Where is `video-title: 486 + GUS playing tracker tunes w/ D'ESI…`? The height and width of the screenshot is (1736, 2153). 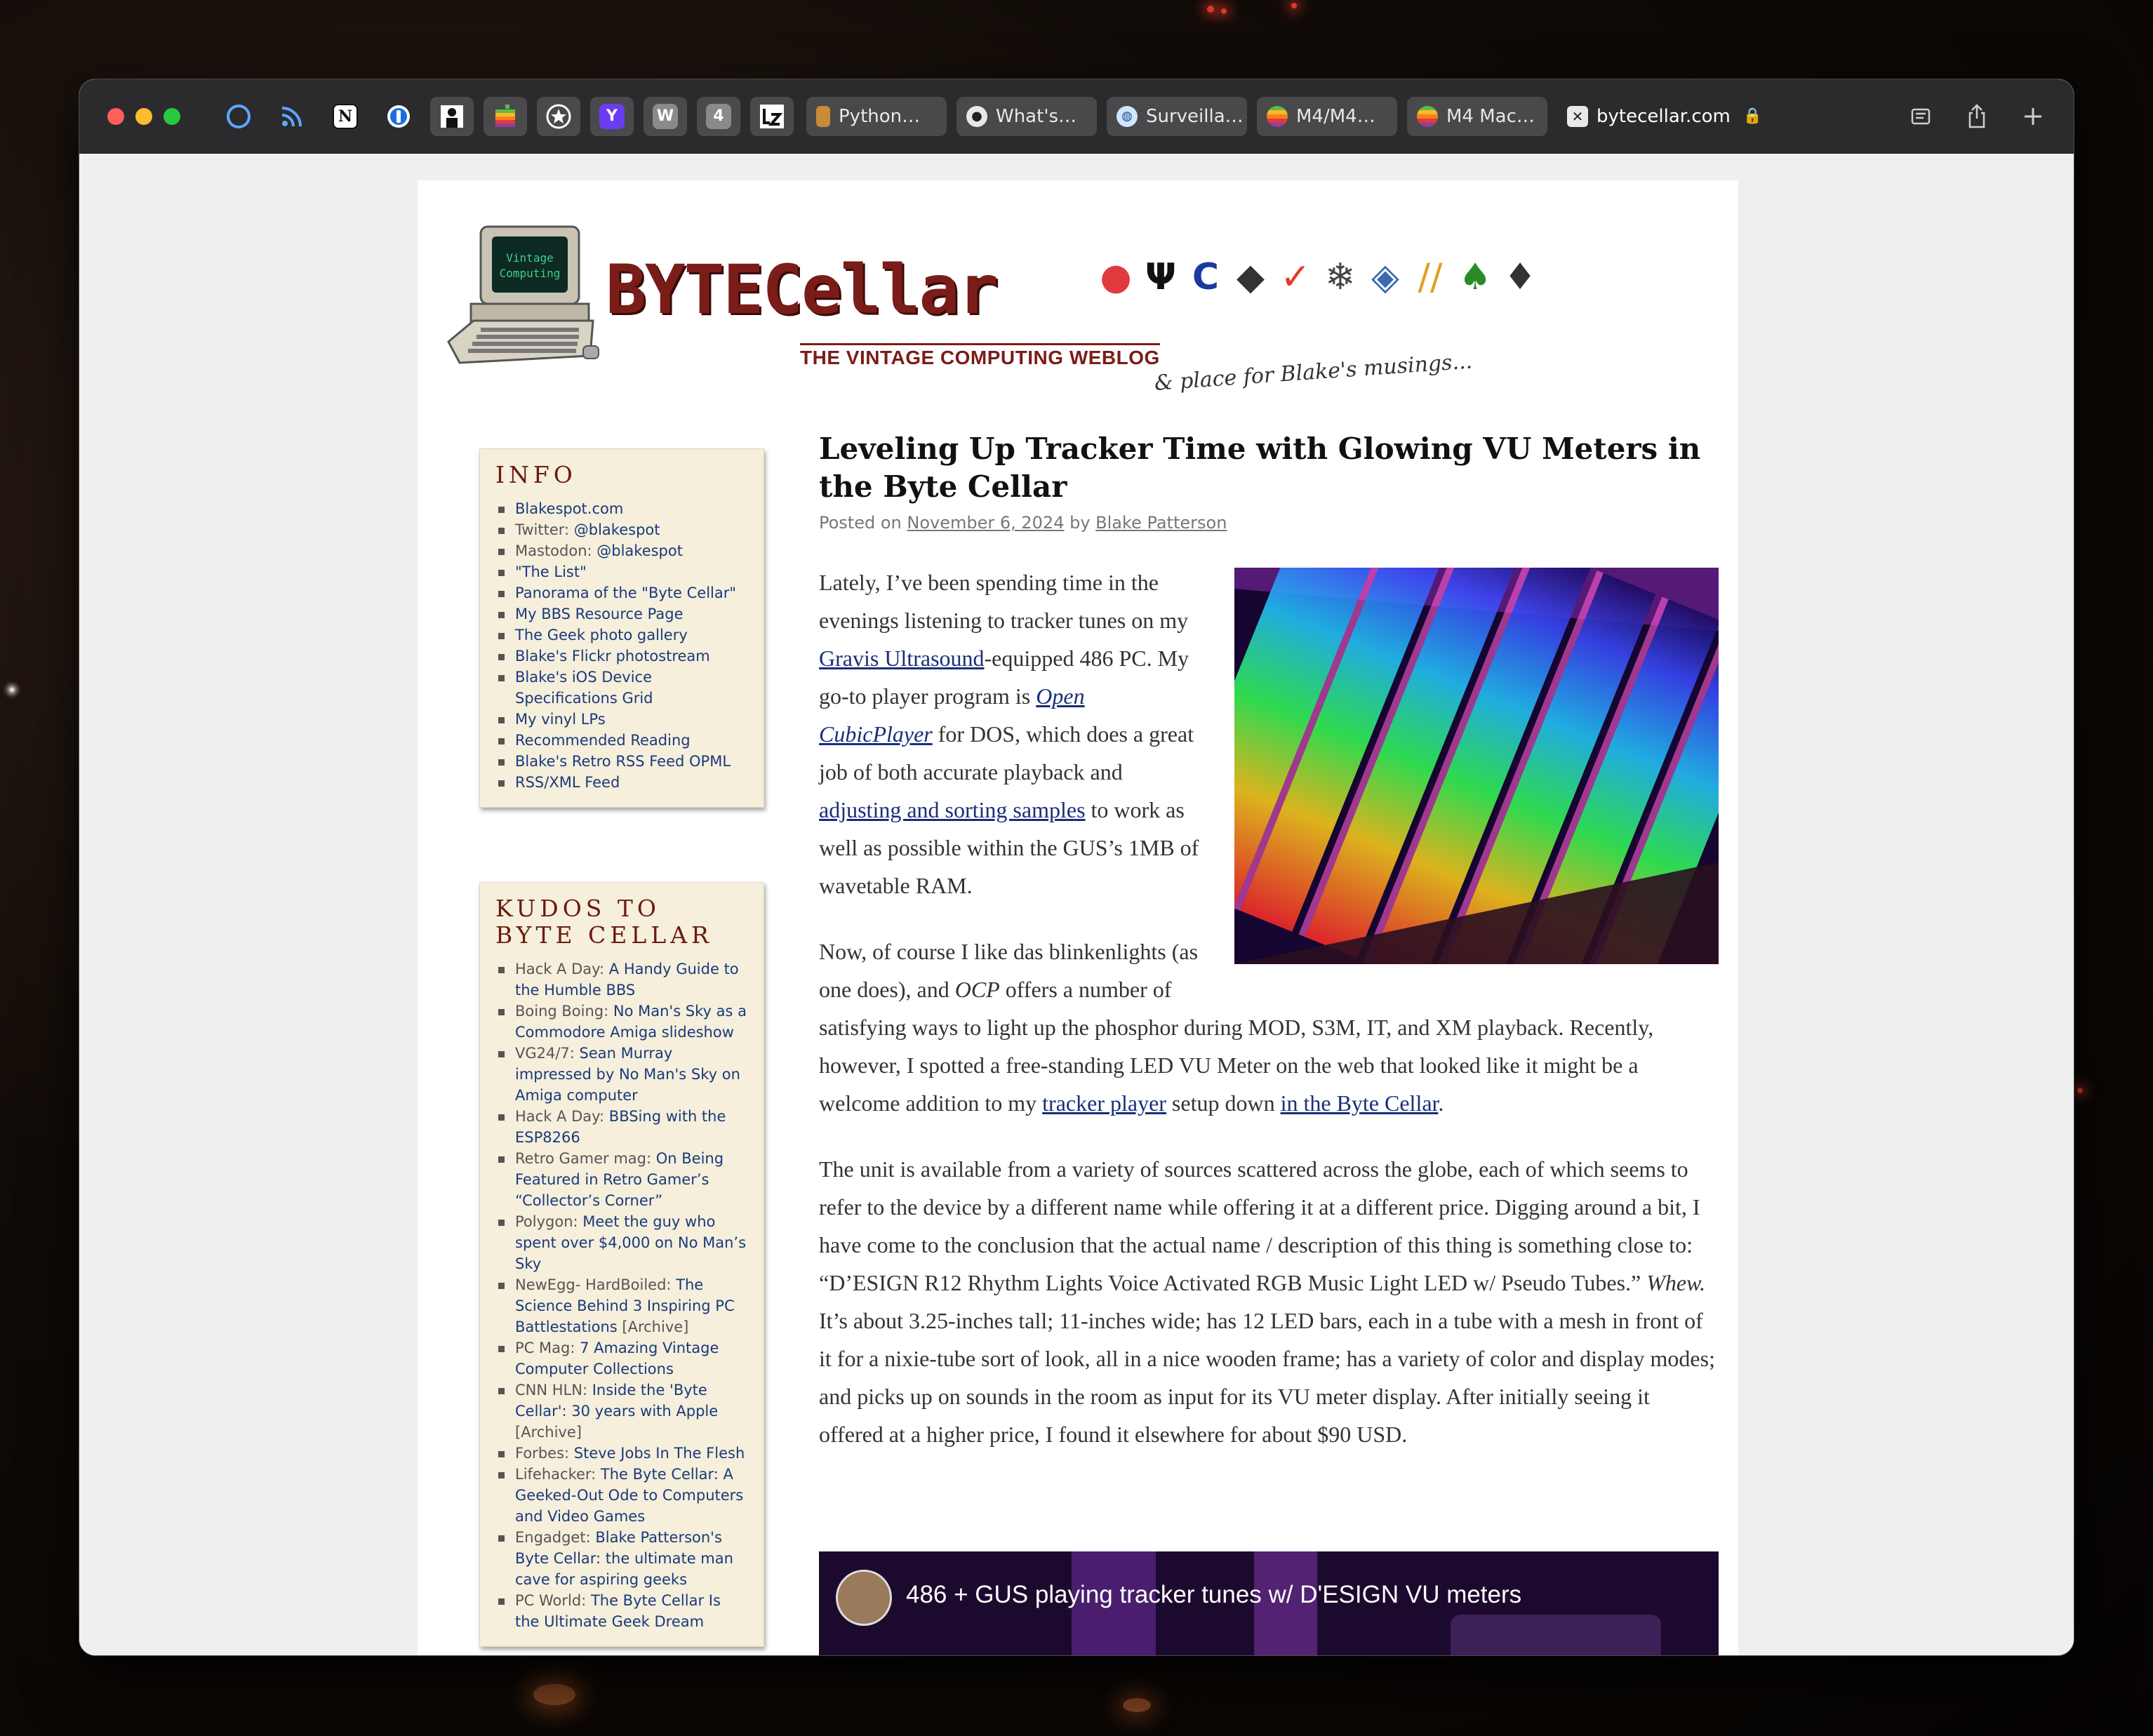 video-title: 486 + GUS playing tracker tunes w/ D'ESI… is located at coordinates (1213, 1595).